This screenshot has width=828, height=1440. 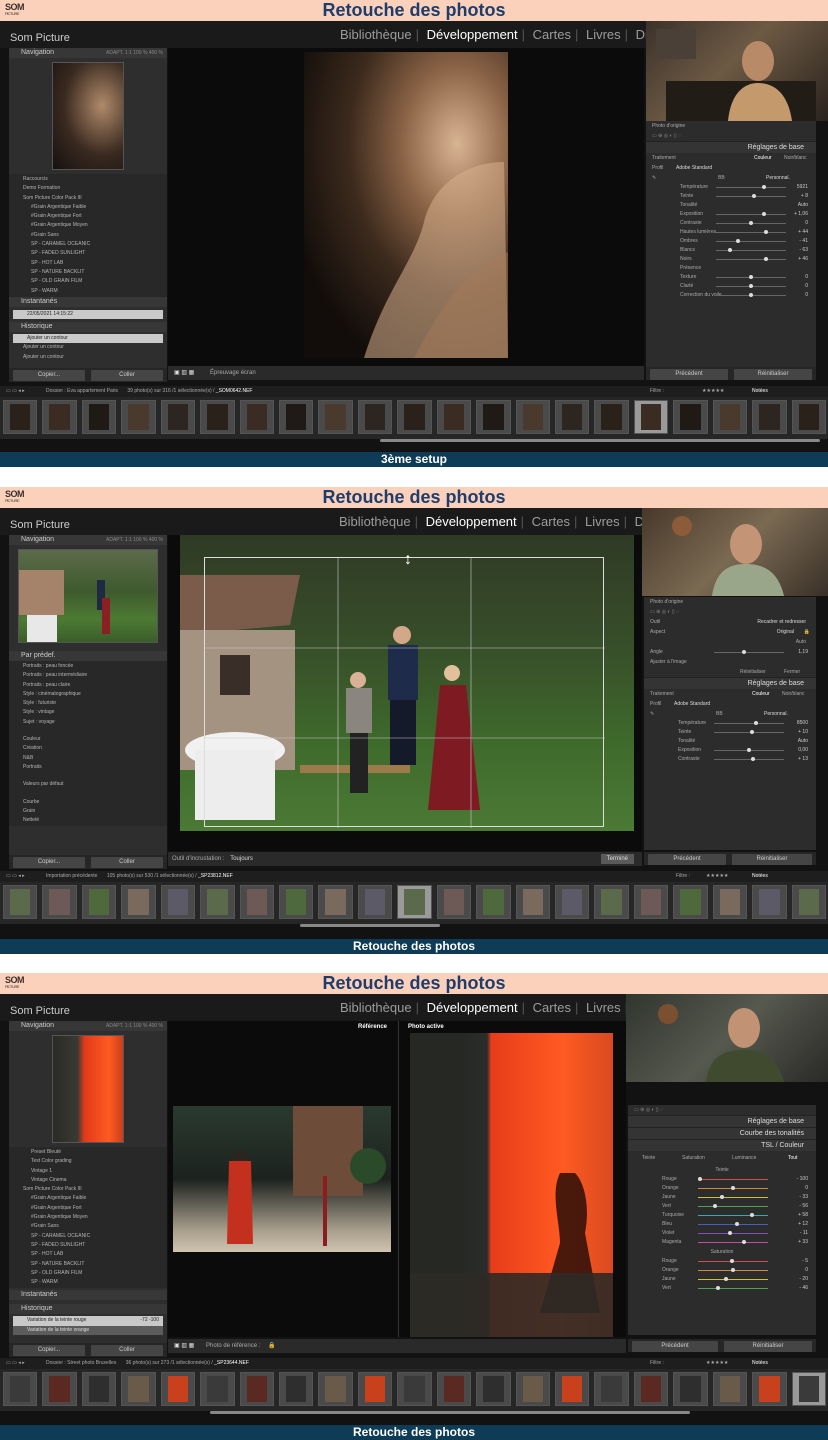 I want to click on preset-item: Som Picture Color Pack III, so click(x=88, y=1189).